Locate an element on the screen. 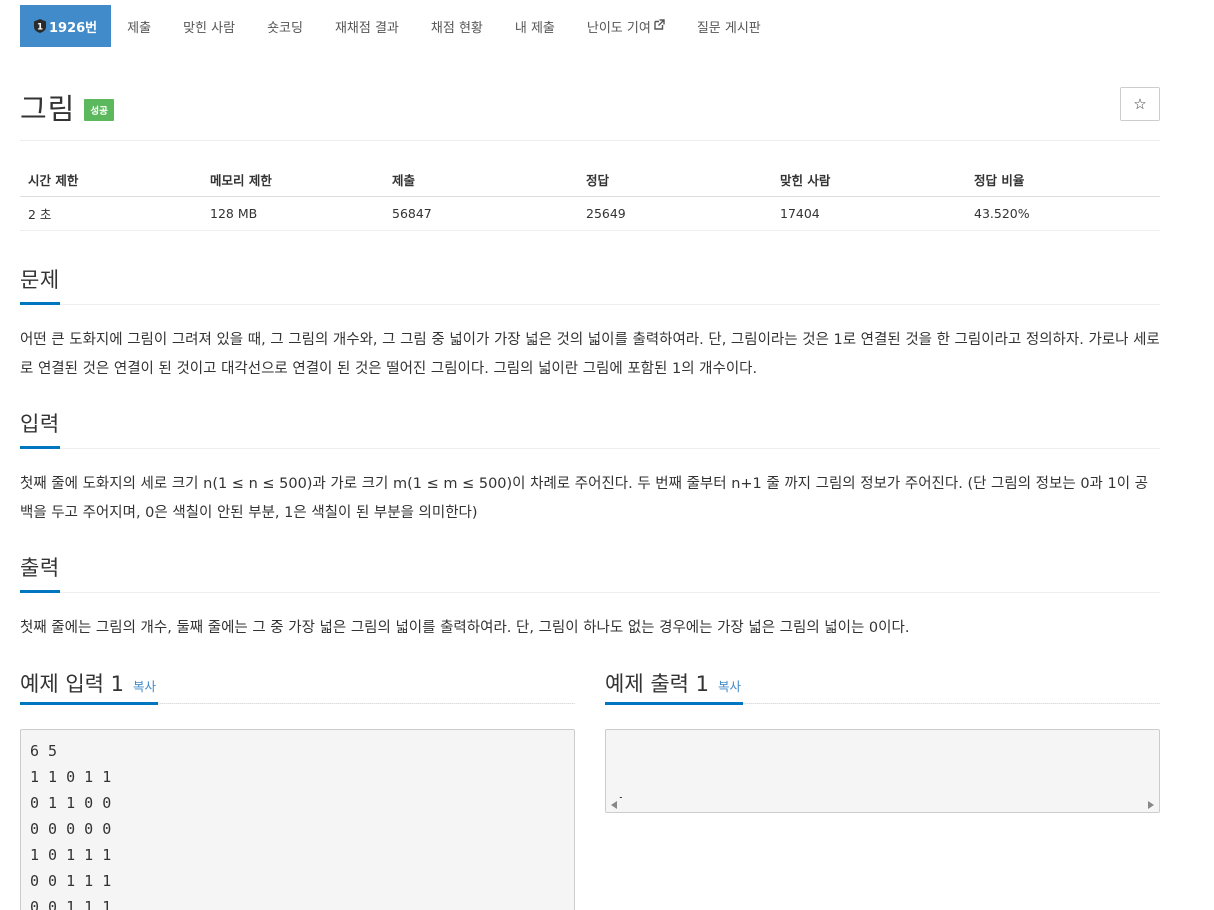 The height and width of the screenshot is (910, 1214). copy-sample-output-button: 복사 is located at coordinates (729, 685).